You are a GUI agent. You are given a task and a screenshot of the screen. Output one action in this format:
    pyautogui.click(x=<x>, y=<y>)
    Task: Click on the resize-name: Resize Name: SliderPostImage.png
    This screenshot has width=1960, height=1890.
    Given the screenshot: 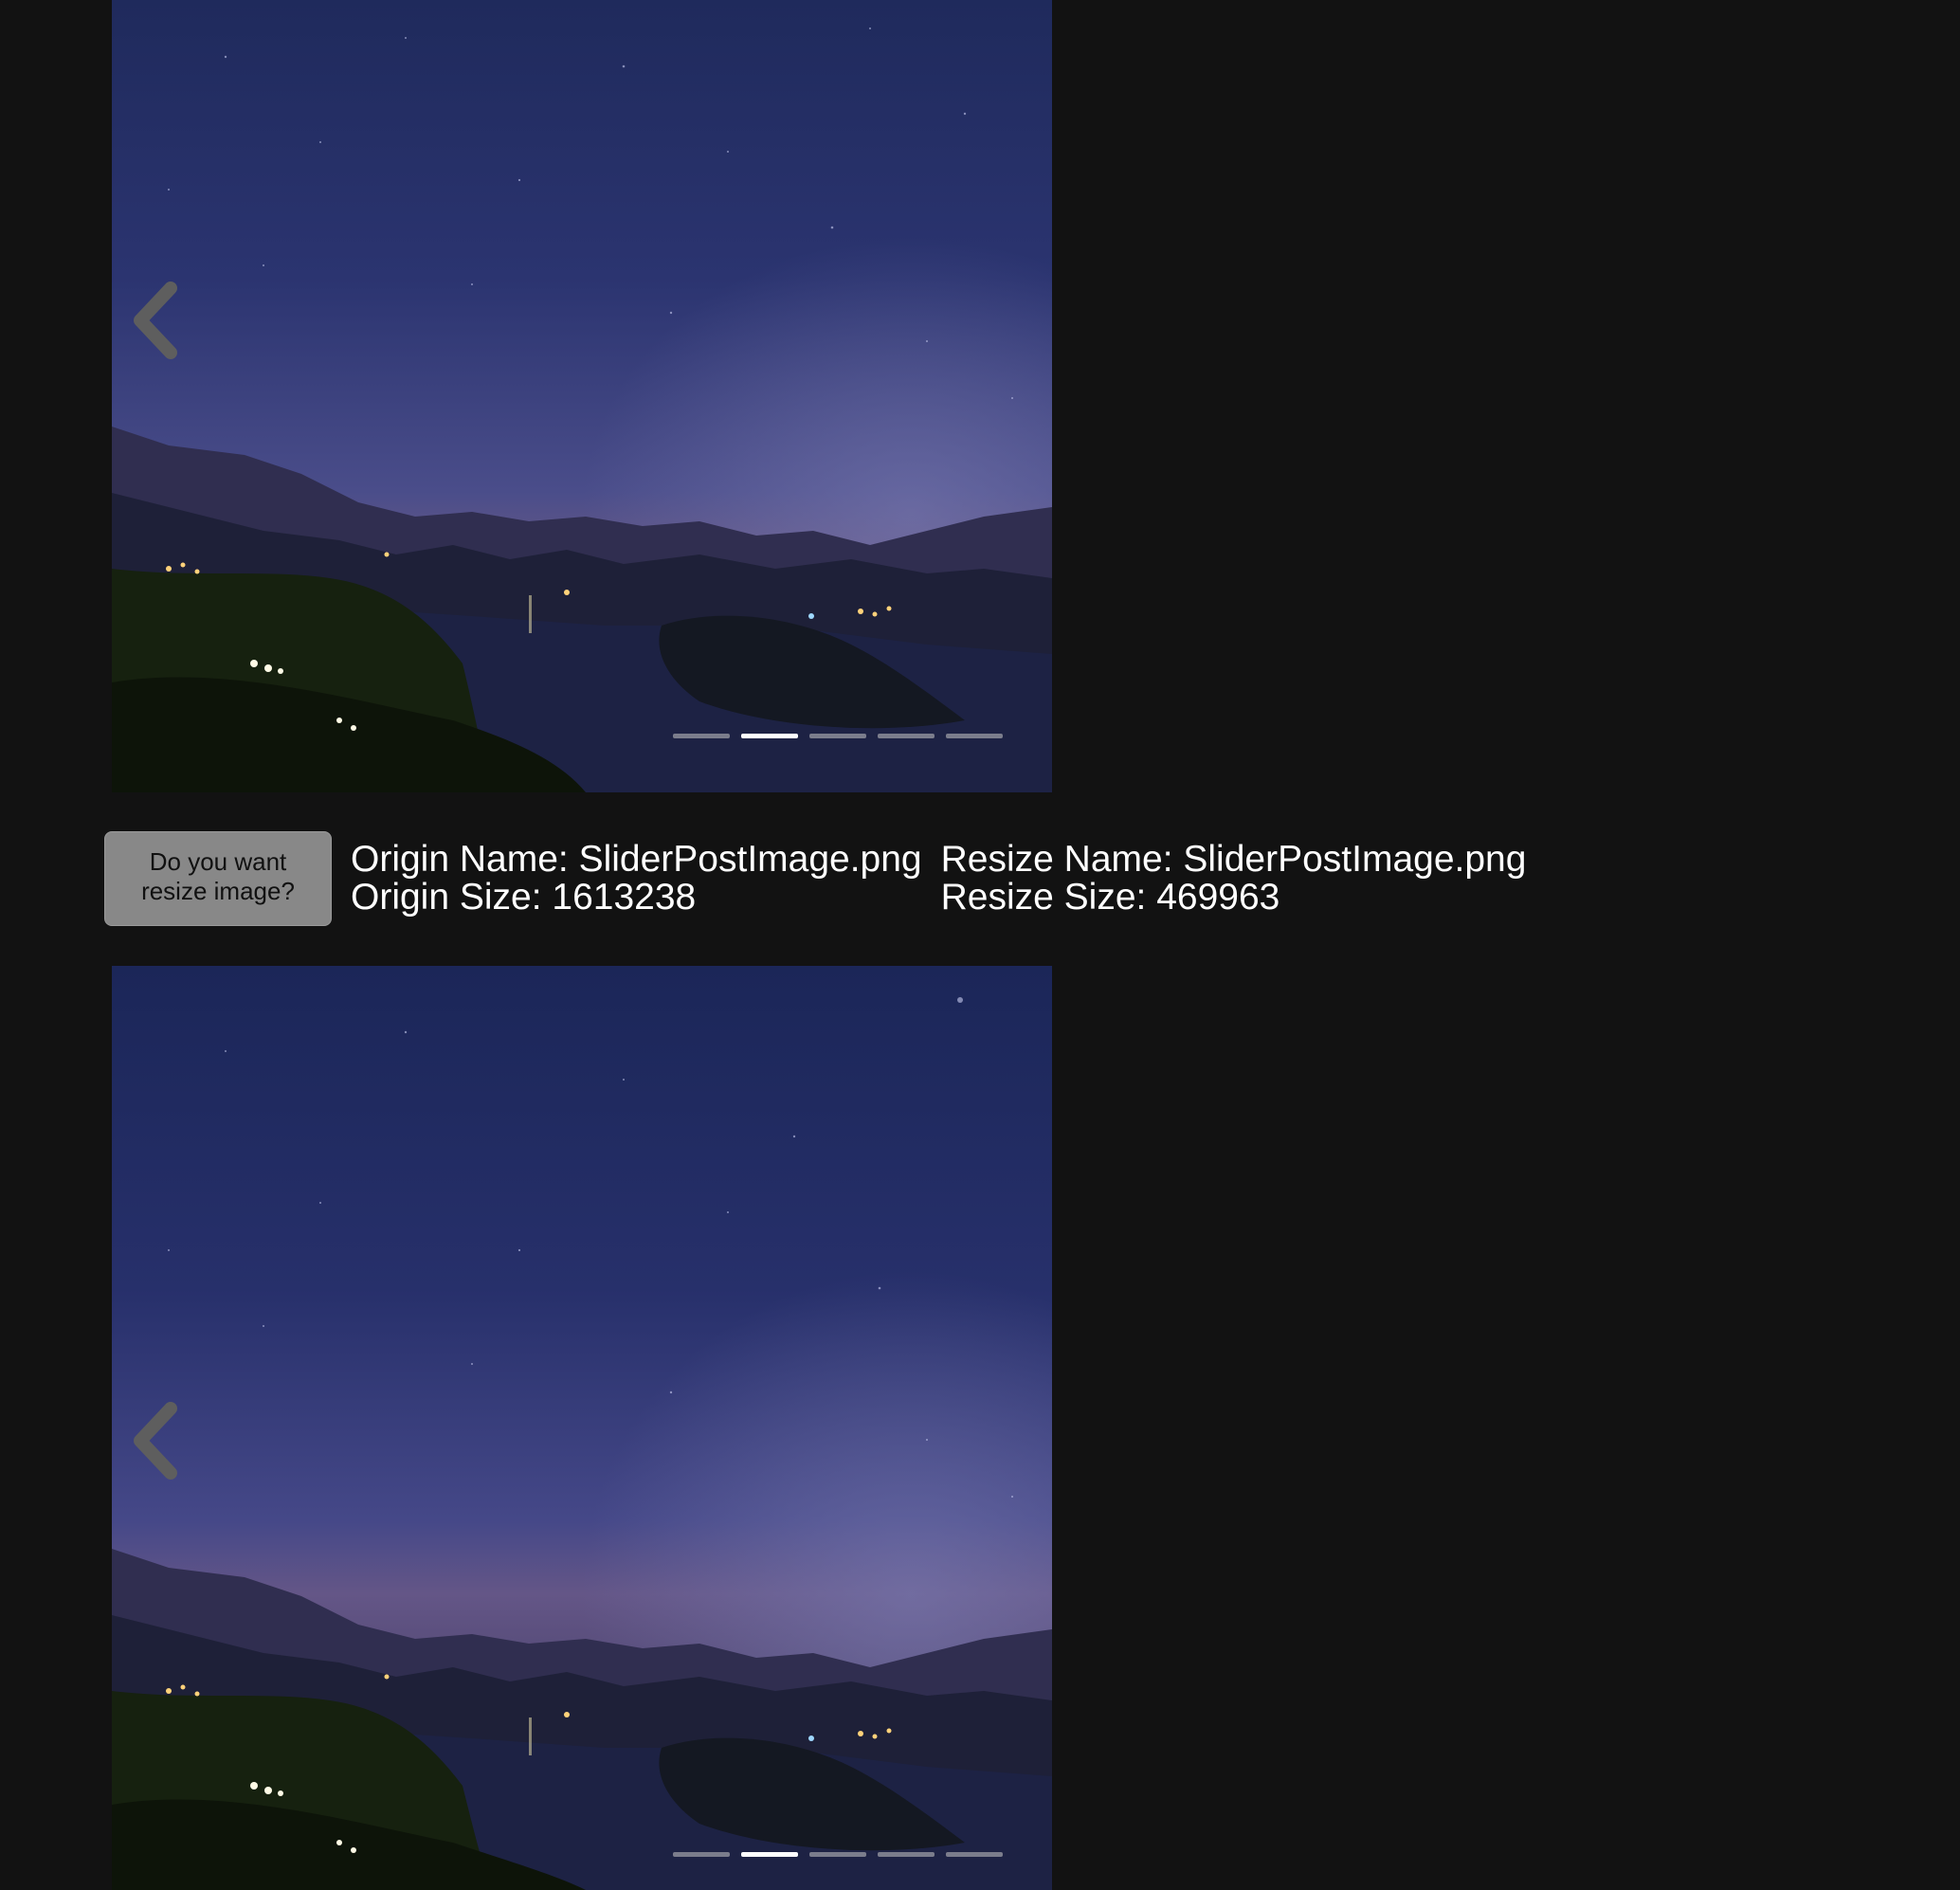 What is the action you would take?
    pyautogui.click(x=1233, y=859)
    